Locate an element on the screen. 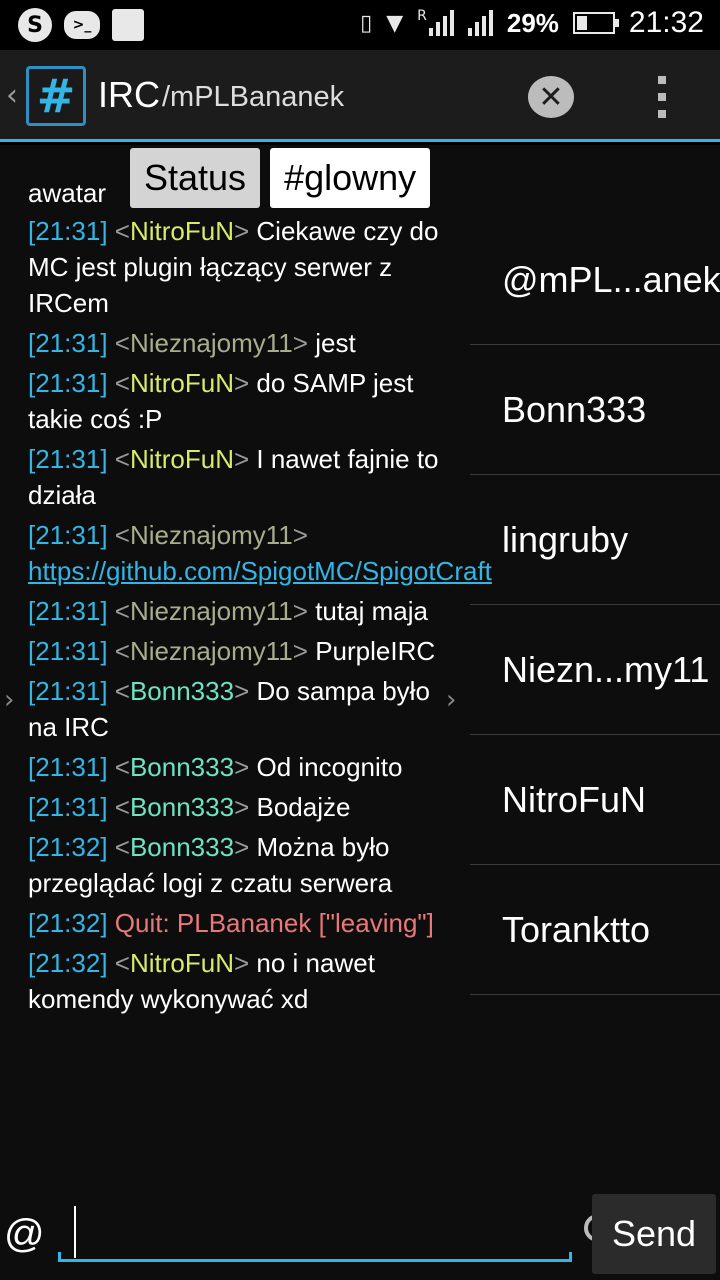  clock: 21:32 is located at coordinates (666, 22).